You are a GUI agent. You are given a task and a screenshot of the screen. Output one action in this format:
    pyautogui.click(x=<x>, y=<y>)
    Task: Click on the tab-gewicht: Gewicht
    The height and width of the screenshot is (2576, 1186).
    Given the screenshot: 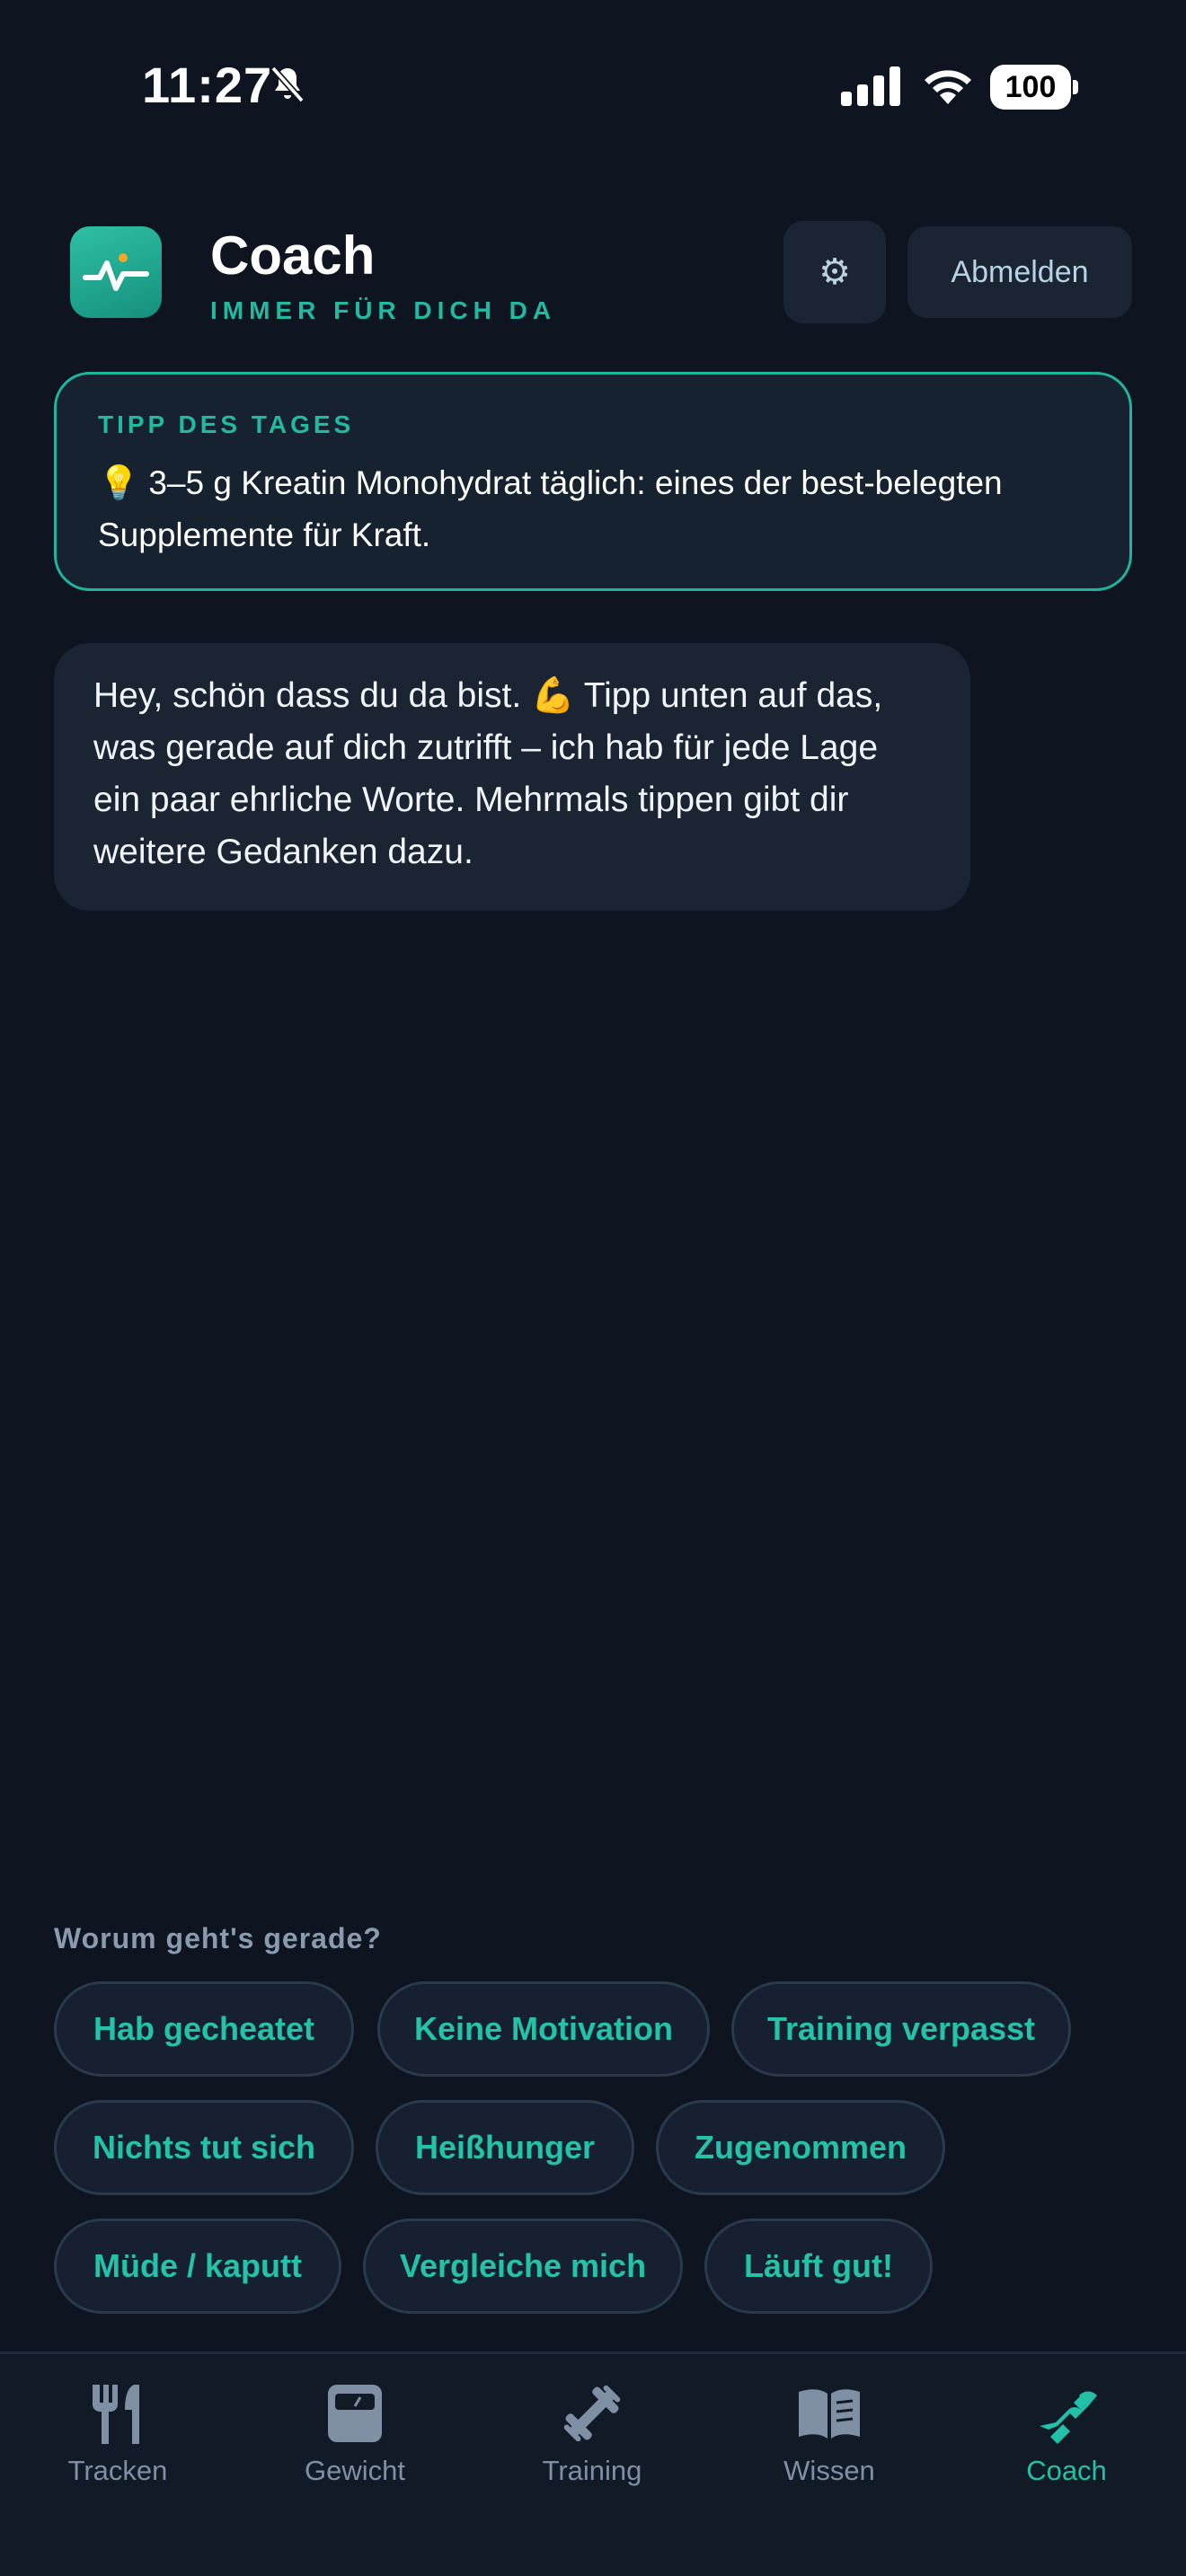 What is the action you would take?
    pyautogui.click(x=355, y=2434)
    